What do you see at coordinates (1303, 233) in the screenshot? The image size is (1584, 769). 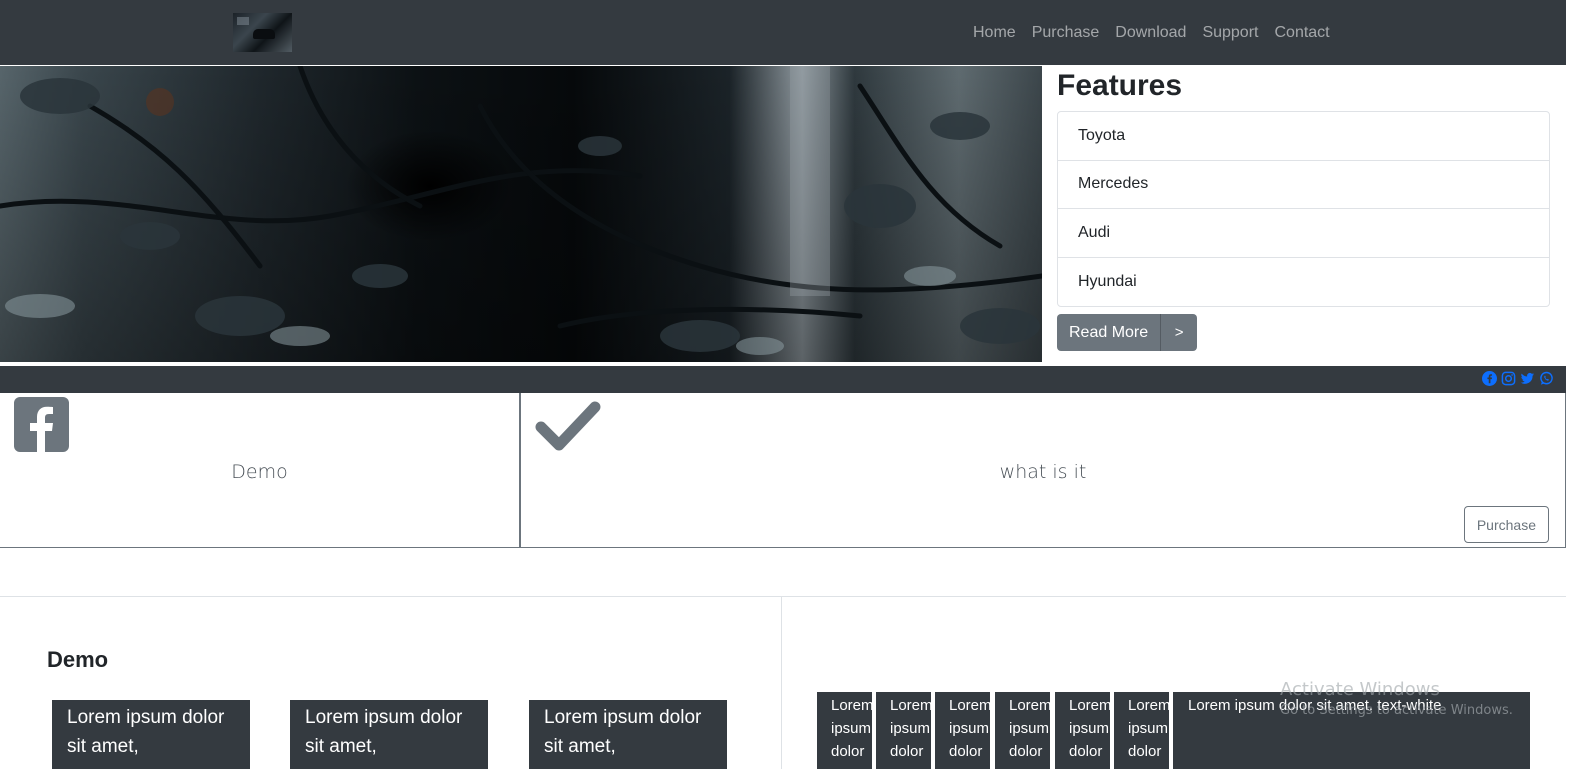 I see `feature-item-audi: Audi` at bounding box center [1303, 233].